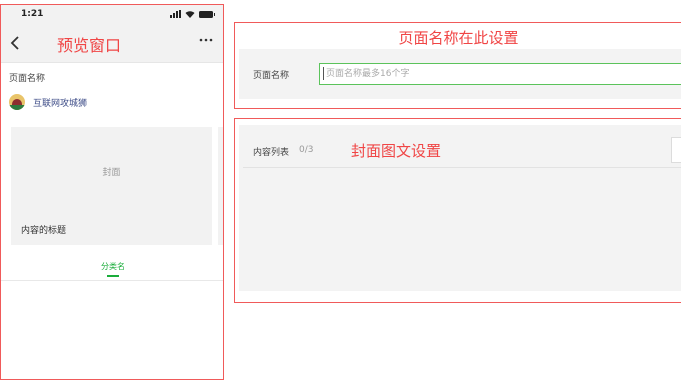 The width and height of the screenshot is (681, 380). What do you see at coordinates (44, 231) in the screenshot?
I see `content-title: 内容的标题` at bounding box center [44, 231].